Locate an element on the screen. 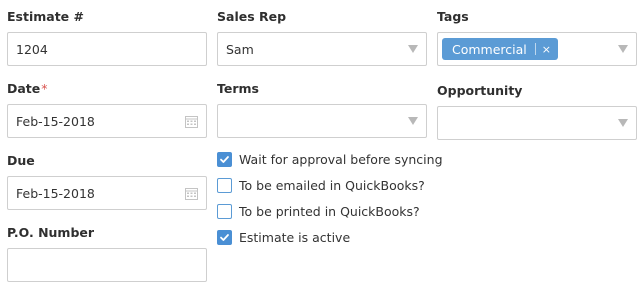 The image size is (640, 291). date-input: Feb-15-2018 is located at coordinates (107, 121).